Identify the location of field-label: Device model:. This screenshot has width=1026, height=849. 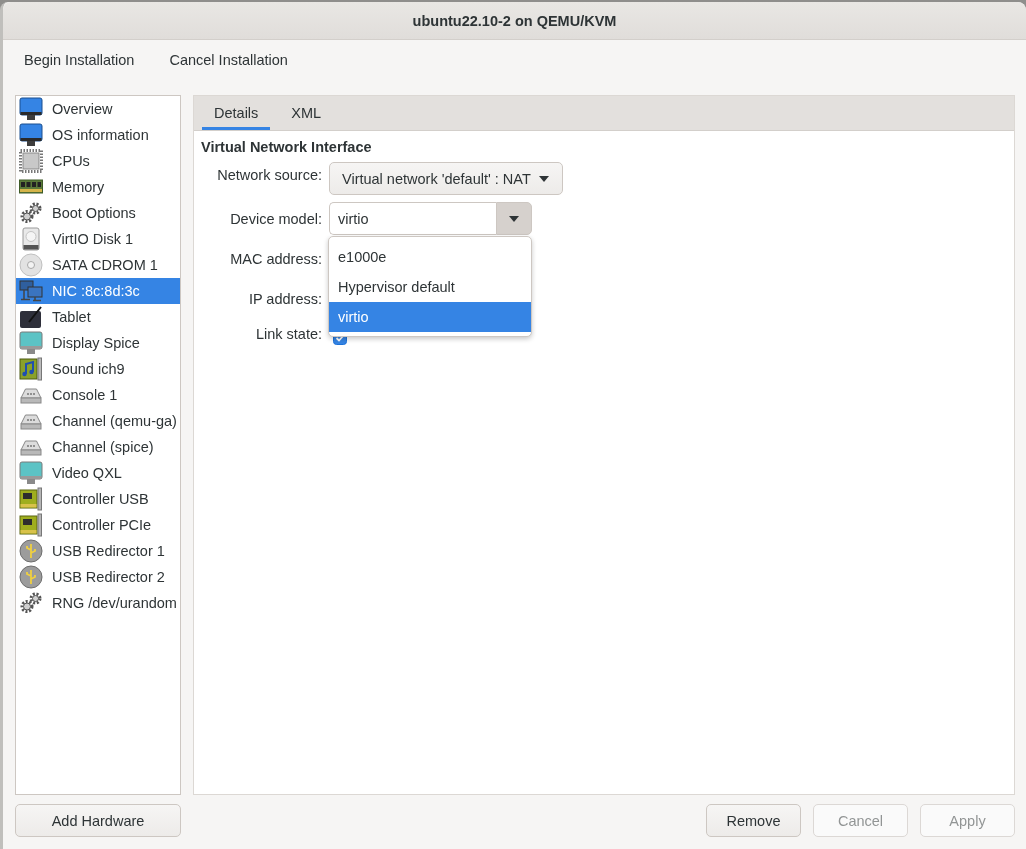
(275, 218).